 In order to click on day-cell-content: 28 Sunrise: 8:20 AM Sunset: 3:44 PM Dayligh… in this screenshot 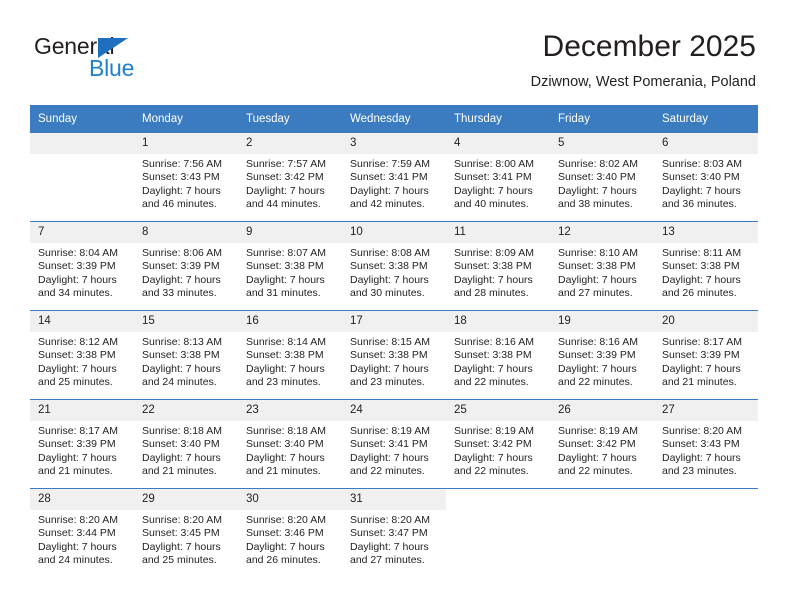, I will do `click(82, 533)`.